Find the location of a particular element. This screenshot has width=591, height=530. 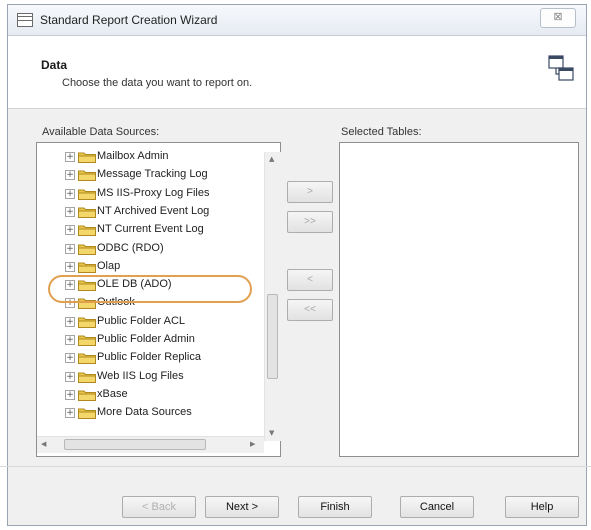

next-button: Next > is located at coordinates (242, 507).